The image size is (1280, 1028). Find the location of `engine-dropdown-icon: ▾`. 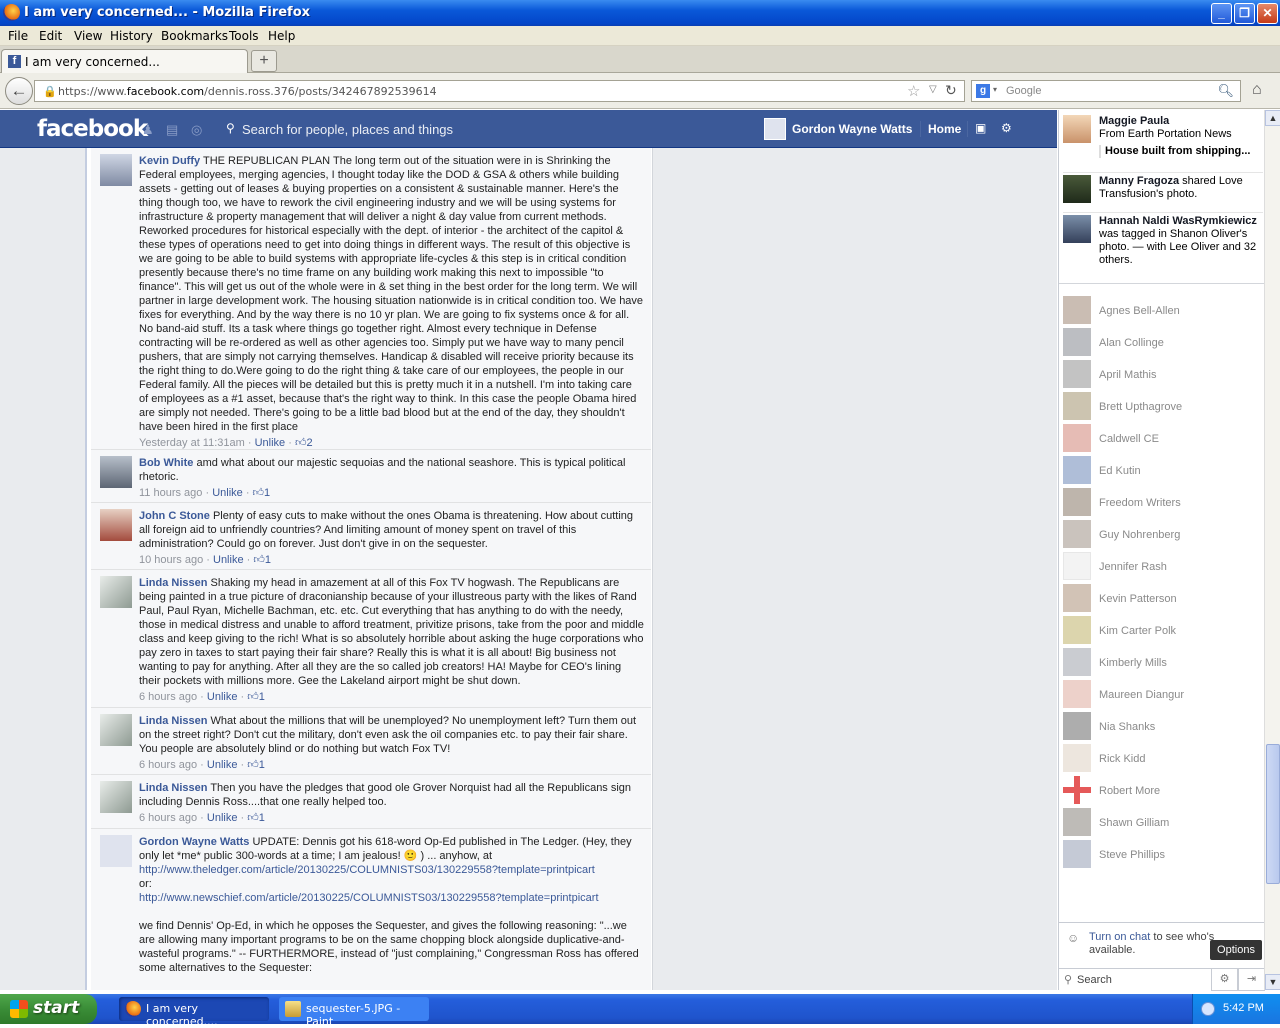

engine-dropdown-icon: ▾ is located at coordinates (995, 89).